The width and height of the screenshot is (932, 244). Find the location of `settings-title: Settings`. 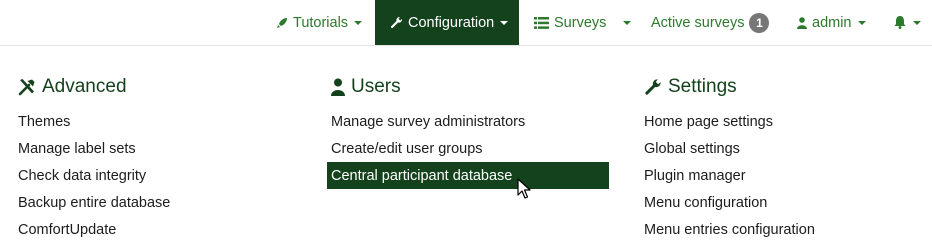

settings-title: Settings is located at coordinates (702, 86).